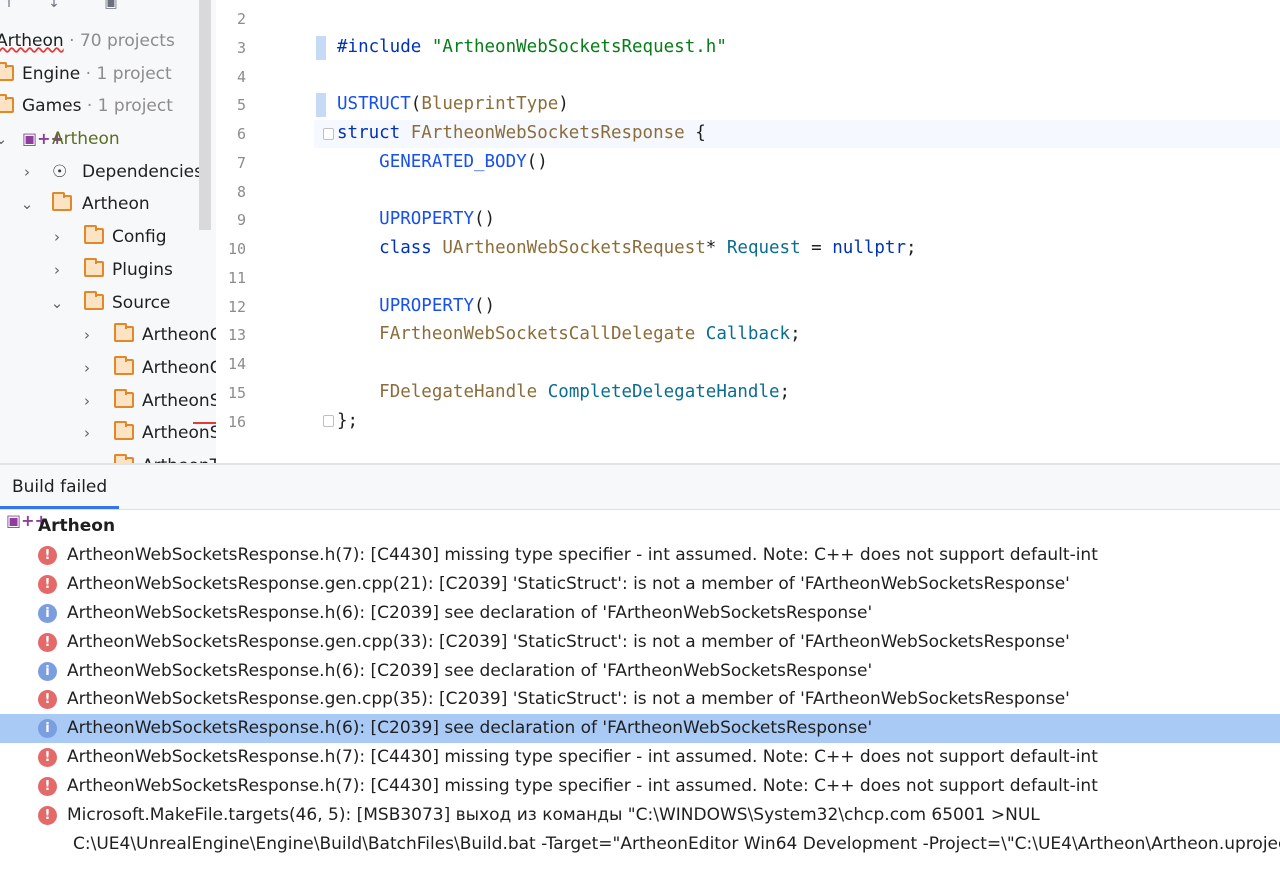 The image size is (1280, 874). What do you see at coordinates (321, 105) in the screenshot?
I see `change-marker` at bounding box center [321, 105].